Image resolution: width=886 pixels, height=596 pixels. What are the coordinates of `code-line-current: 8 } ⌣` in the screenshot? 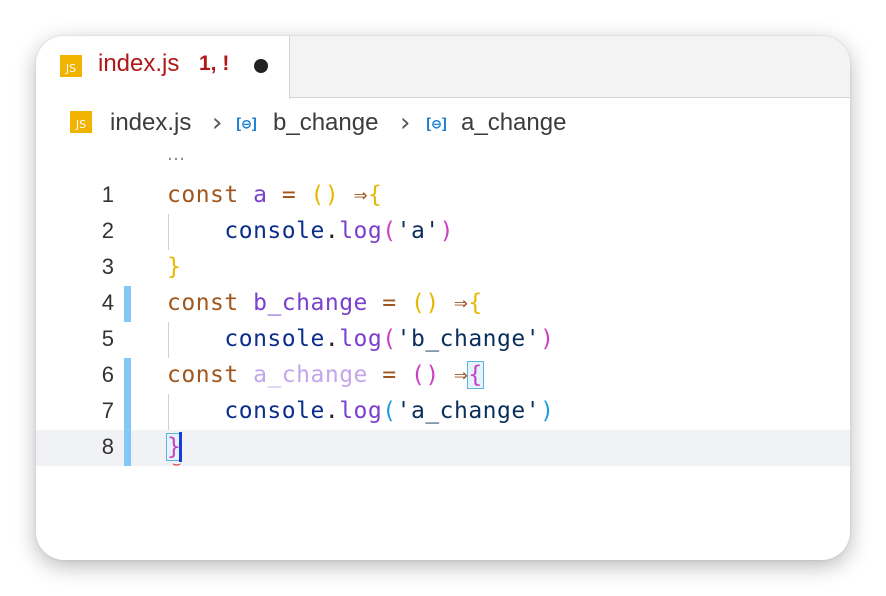 It's located at (443, 451).